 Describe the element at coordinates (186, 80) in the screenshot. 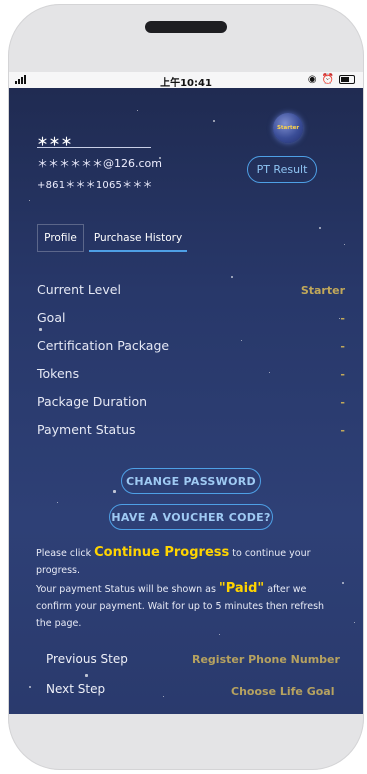

I see `status-bar: 上午10:41 ◉ ⏰` at that location.